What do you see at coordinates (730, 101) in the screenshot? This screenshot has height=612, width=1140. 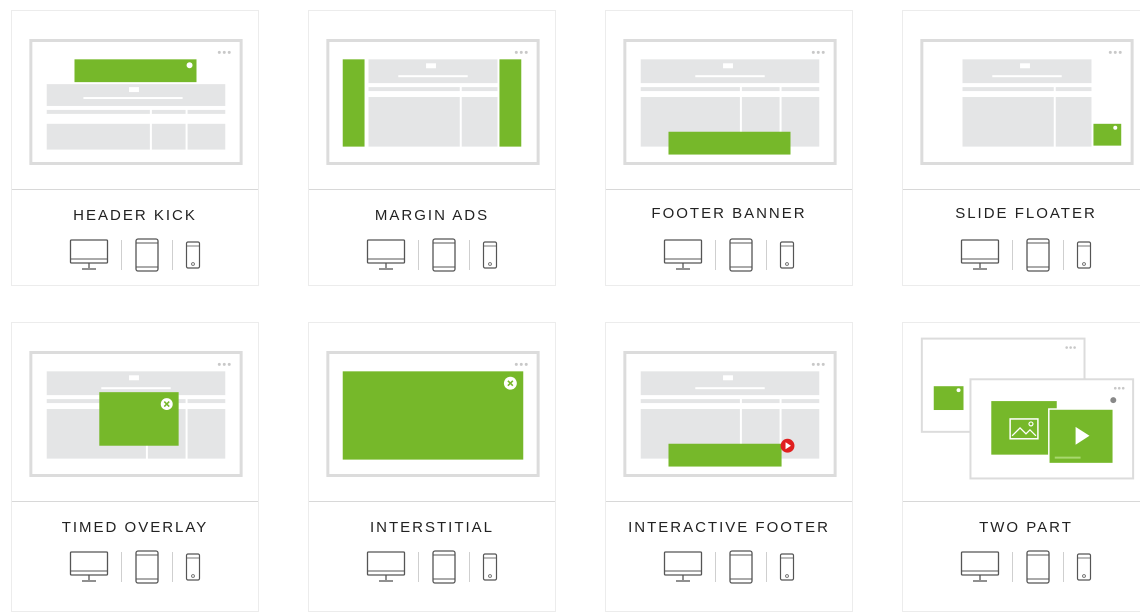 I see `footer-banner-preview` at bounding box center [730, 101].